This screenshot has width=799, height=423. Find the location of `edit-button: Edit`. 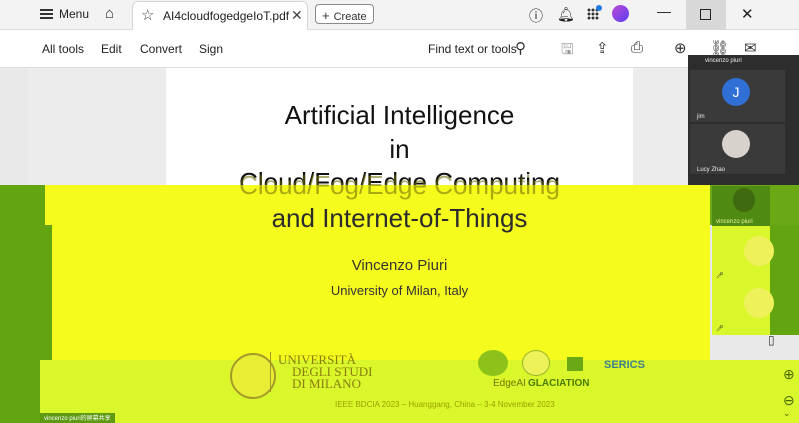

edit-button: Edit is located at coordinates (111, 49).